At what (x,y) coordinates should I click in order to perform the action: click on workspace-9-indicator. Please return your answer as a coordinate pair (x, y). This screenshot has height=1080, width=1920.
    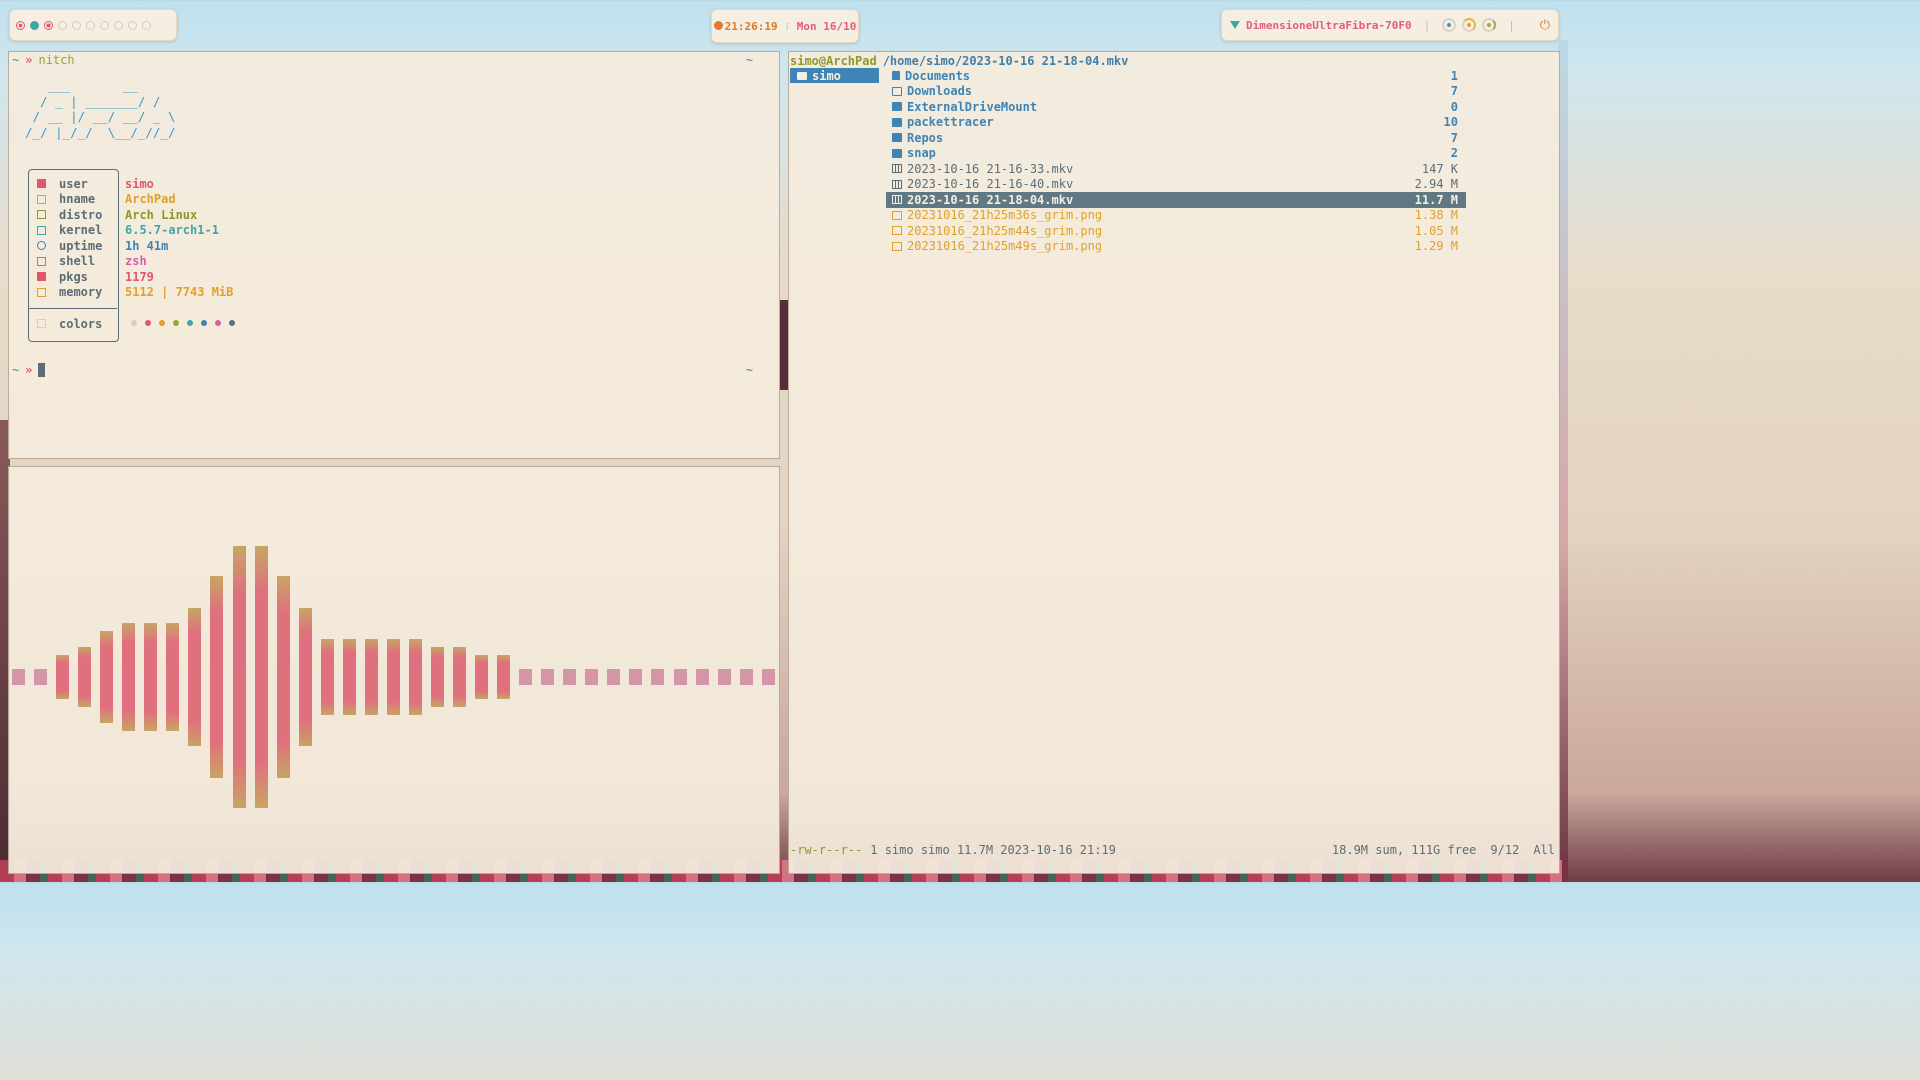
    Looking at the image, I should click on (132, 25).